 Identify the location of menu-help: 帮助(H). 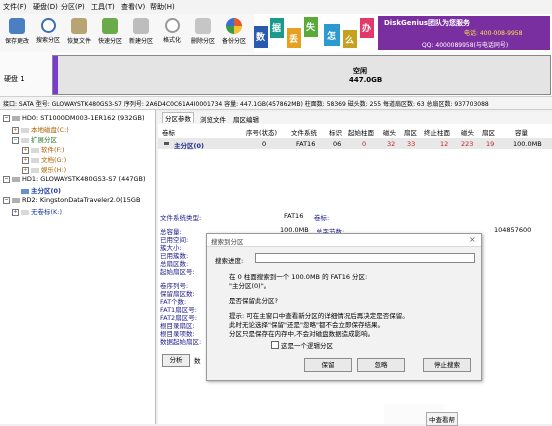
(162, 7).